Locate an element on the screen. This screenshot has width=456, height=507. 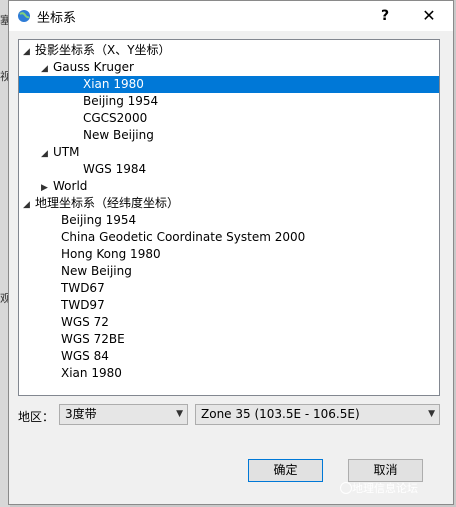
watermark-icon is located at coordinates (346, 488).